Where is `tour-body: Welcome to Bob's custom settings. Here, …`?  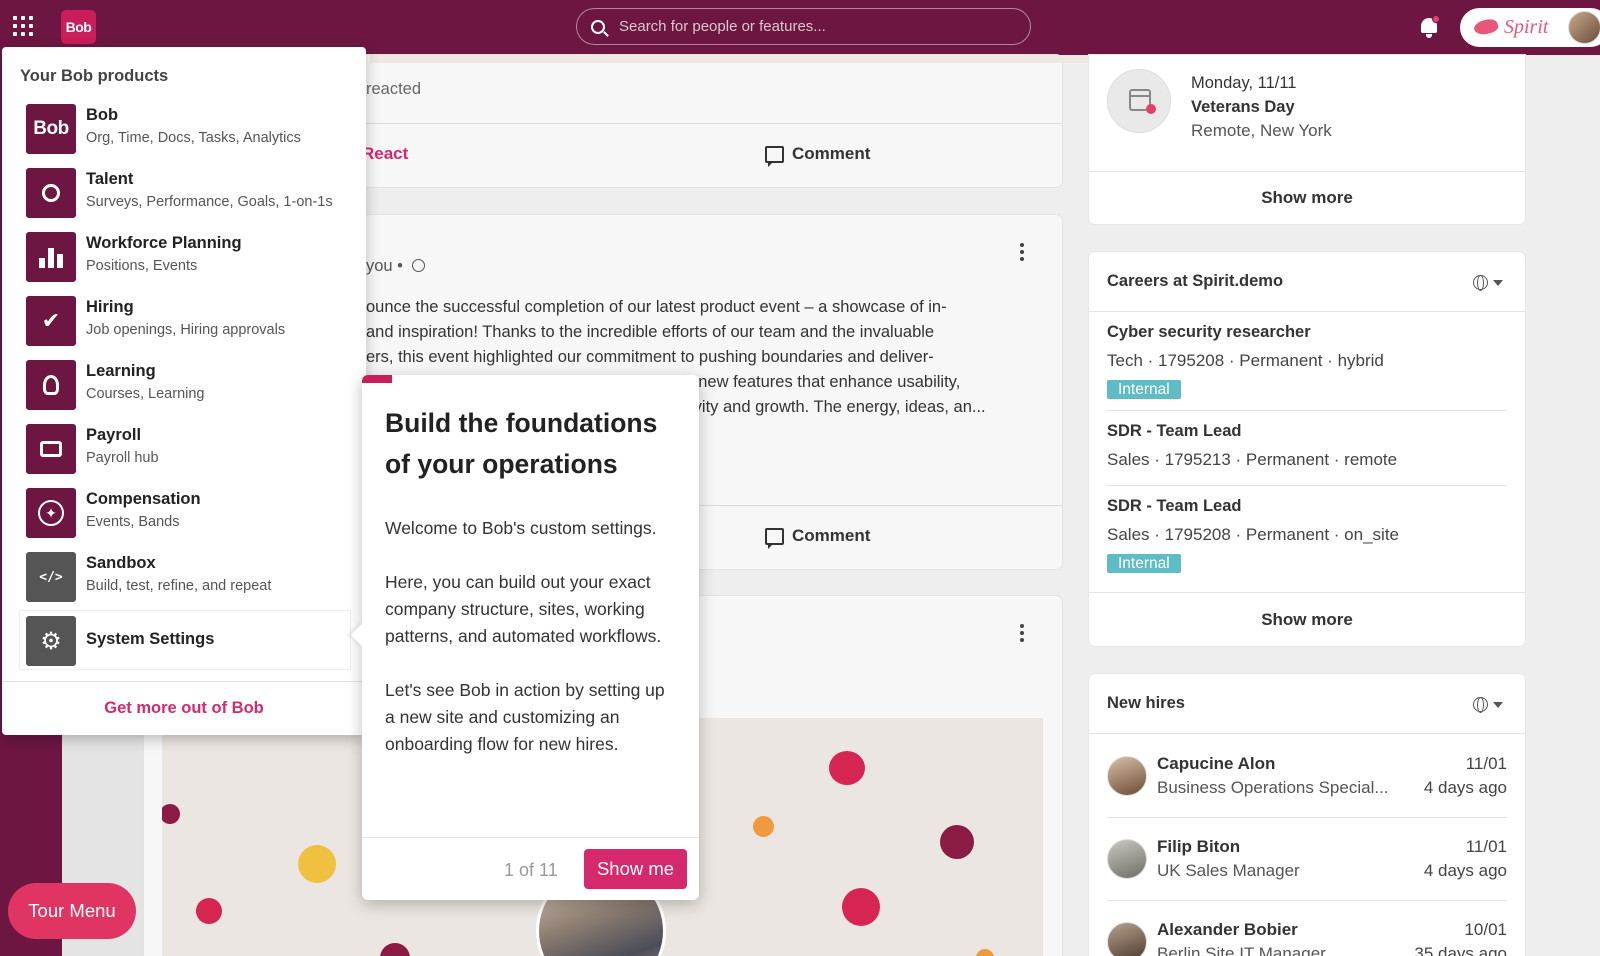
tour-body: Welcome to Bob's custom settings. Here, … is located at coordinates (531, 650).